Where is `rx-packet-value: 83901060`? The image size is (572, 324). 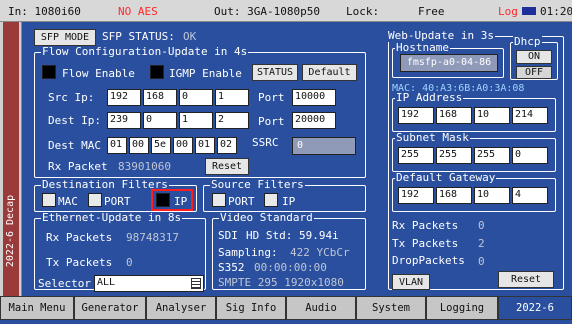 rx-packet-value: 83901060 is located at coordinates (144, 166).